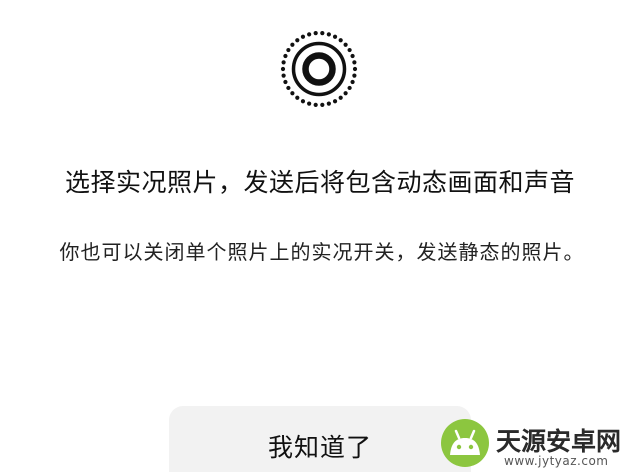  What do you see at coordinates (319, 448) in the screenshot?
I see `got-it-button-label: 我知道了` at bounding box center [319, 448].